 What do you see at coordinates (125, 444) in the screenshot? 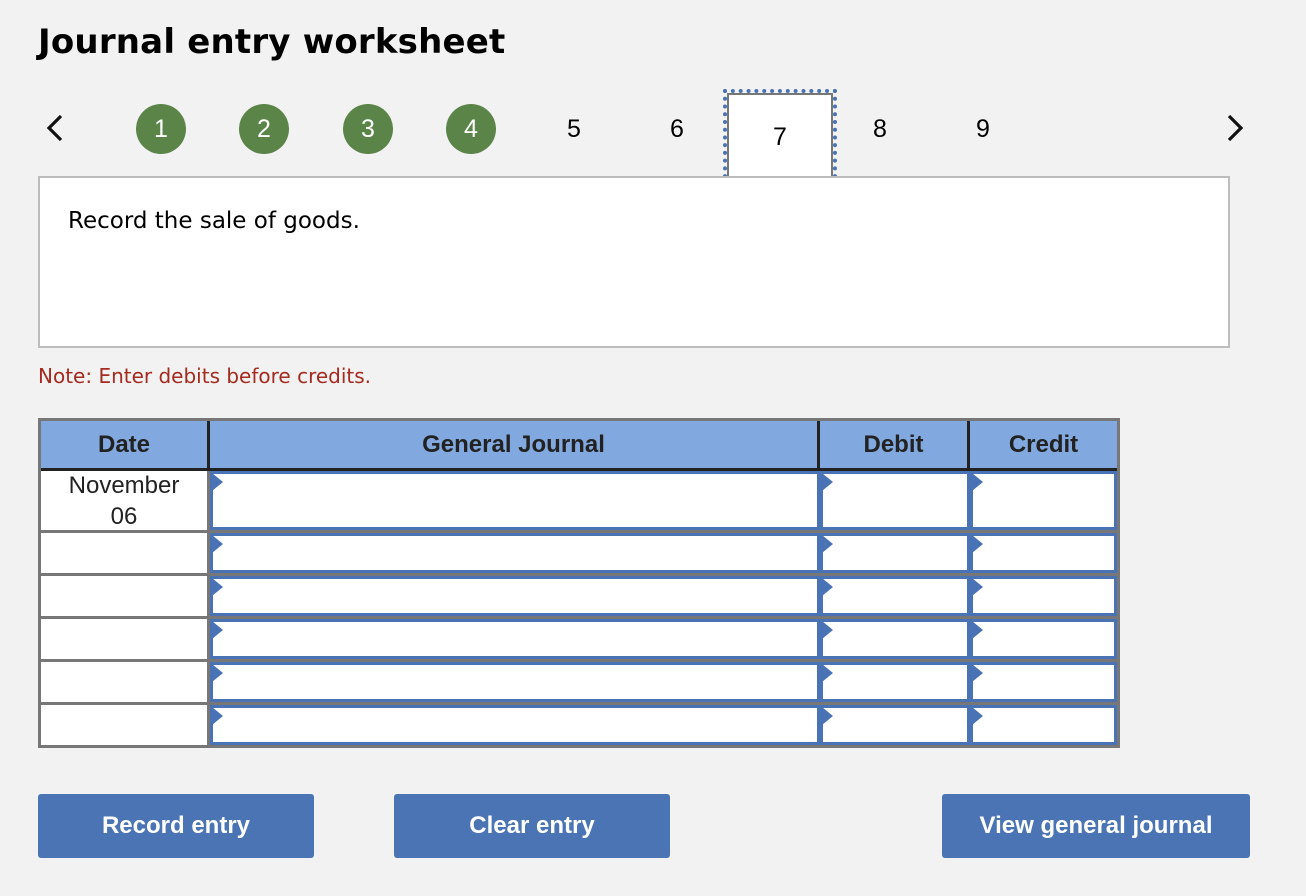
I see `column-header-date: Date` at bounding box center [125, 444].